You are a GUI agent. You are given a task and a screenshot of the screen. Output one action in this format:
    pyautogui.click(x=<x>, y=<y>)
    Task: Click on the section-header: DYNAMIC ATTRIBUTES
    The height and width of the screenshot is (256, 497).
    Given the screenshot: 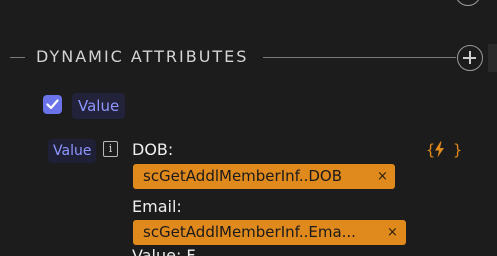 What is the action you would take?
    pyautogui.click(x=248, y=58)
    